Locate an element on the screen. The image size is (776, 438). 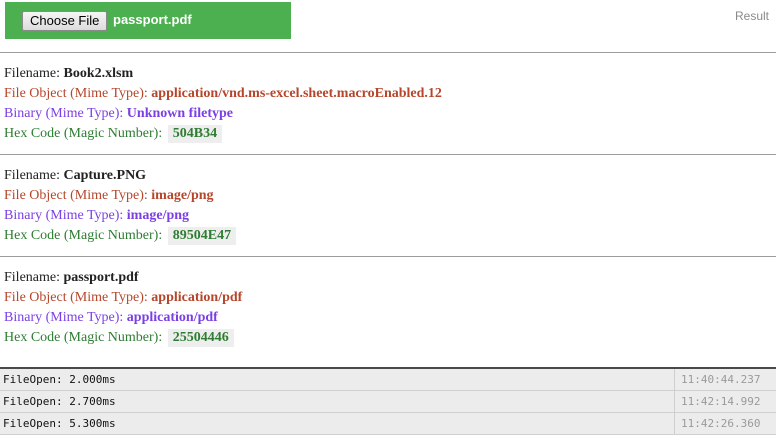
console-message: FileOpen: 2.000ms is located at coordinates (59, 379).